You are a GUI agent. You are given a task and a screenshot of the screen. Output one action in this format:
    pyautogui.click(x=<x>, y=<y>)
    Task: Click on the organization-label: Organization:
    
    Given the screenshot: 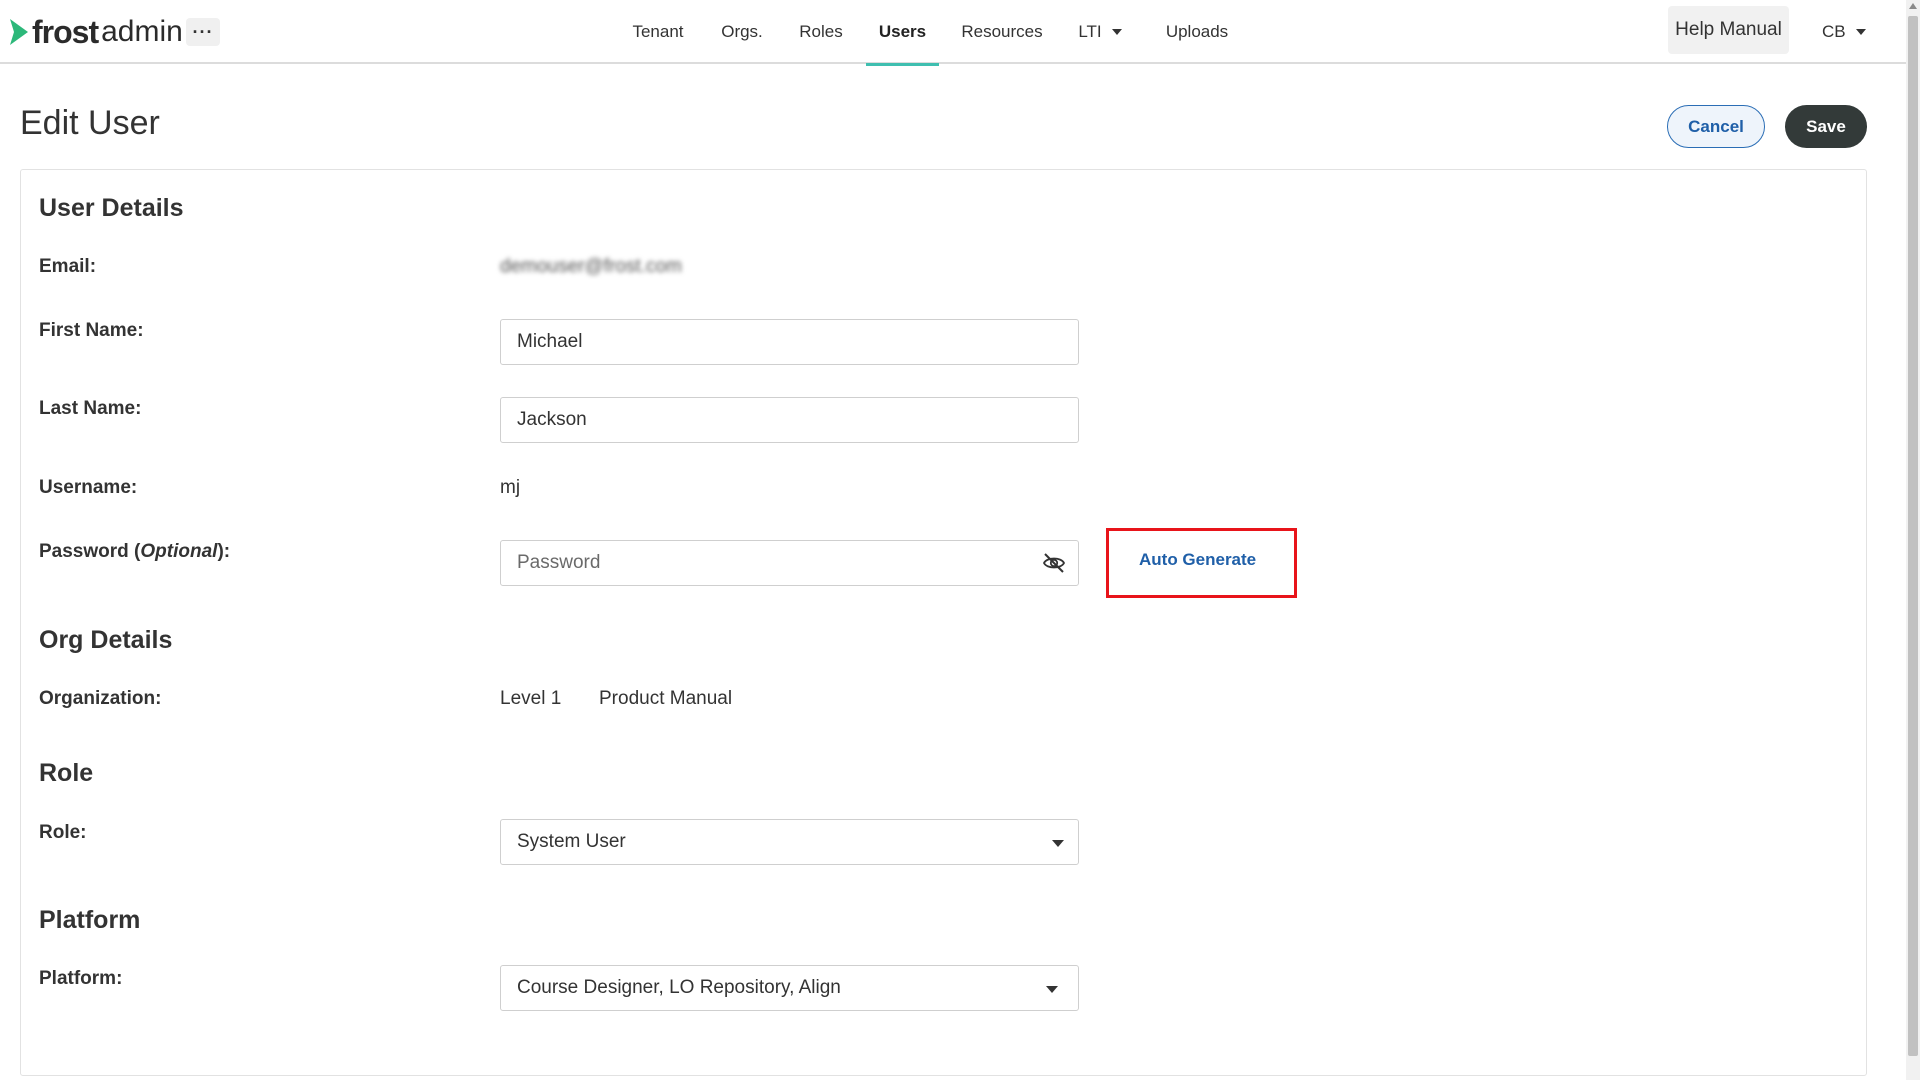 What is the action you would take?
    pyautogui.click(x=100, y=698)
    